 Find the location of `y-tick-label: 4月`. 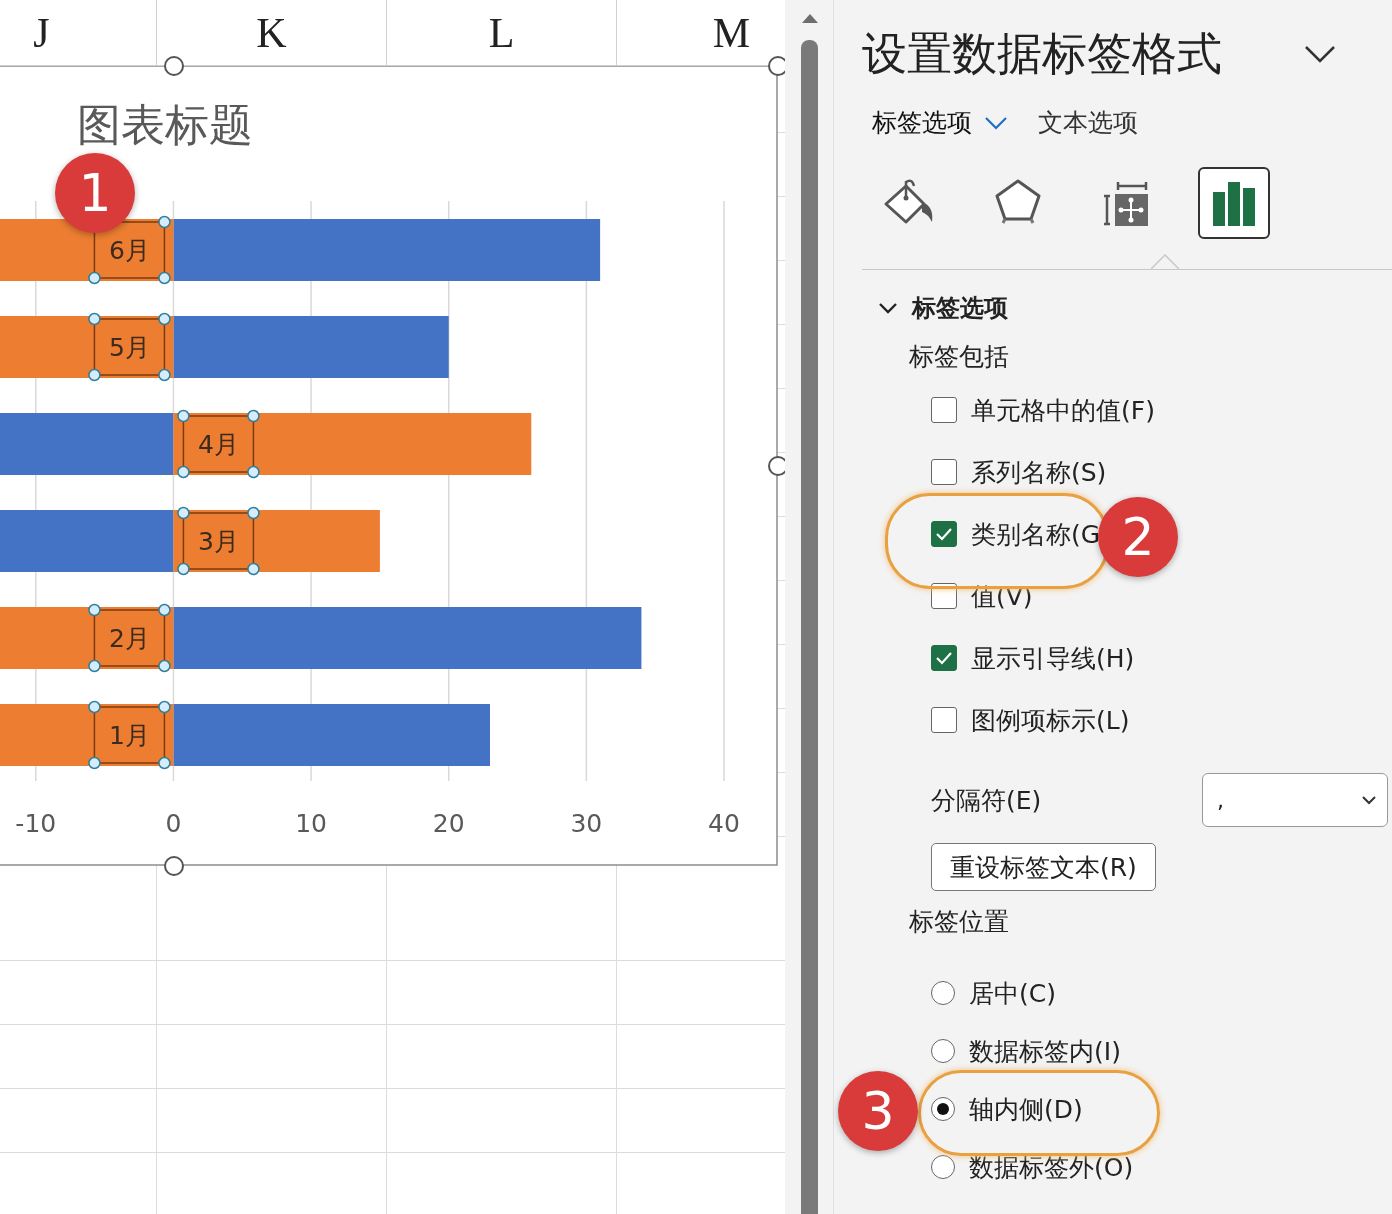

y-tick-label: 4月 is located at coordinates (218, 444).